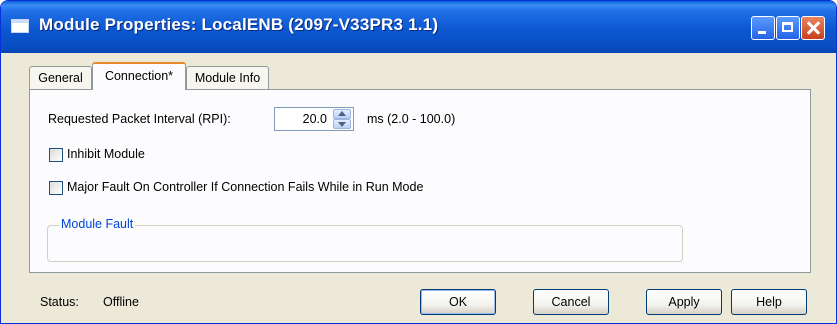 The image size is (837, 324). What do you see at coordinates (97, 224) in the screenshot?
I see `module-fault-label: Module Fault` at bounding box center [97, 224].